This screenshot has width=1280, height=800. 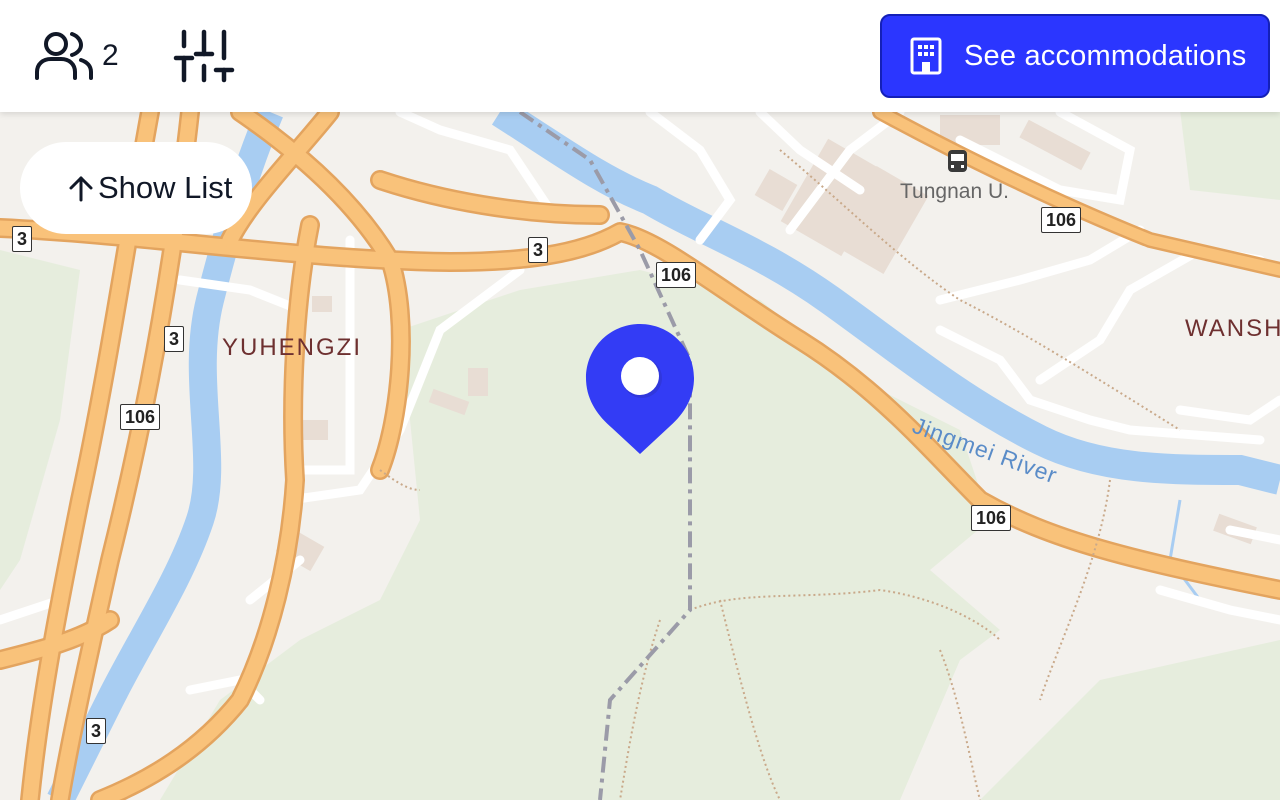 I want to click on building-icon, so click(x=926, y=56).